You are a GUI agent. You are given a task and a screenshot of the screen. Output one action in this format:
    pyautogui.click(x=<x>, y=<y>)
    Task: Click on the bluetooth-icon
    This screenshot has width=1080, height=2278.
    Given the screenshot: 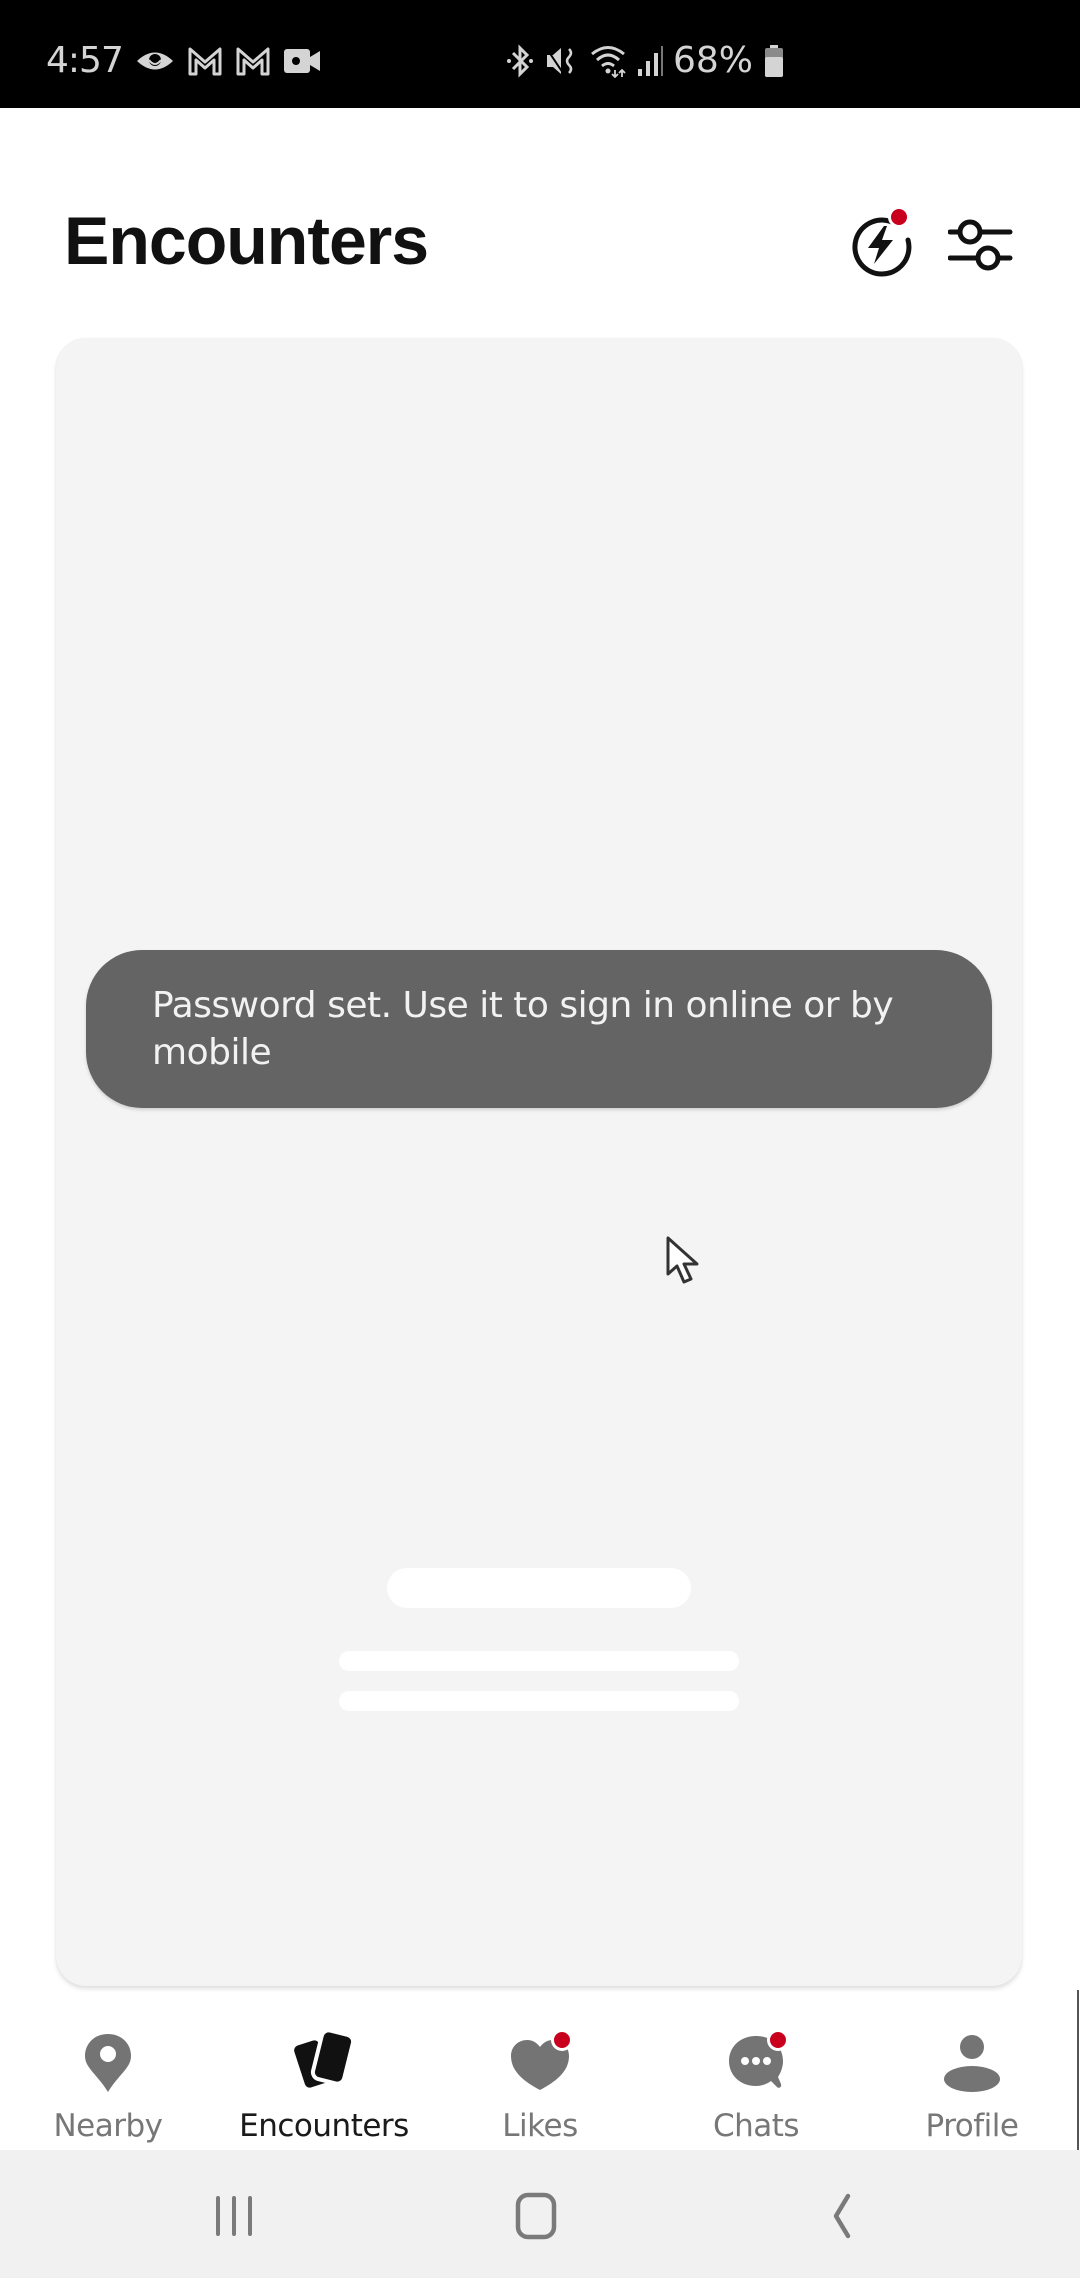 What is the action you would take?
    pyautogui.click(x=520, y=60)
    